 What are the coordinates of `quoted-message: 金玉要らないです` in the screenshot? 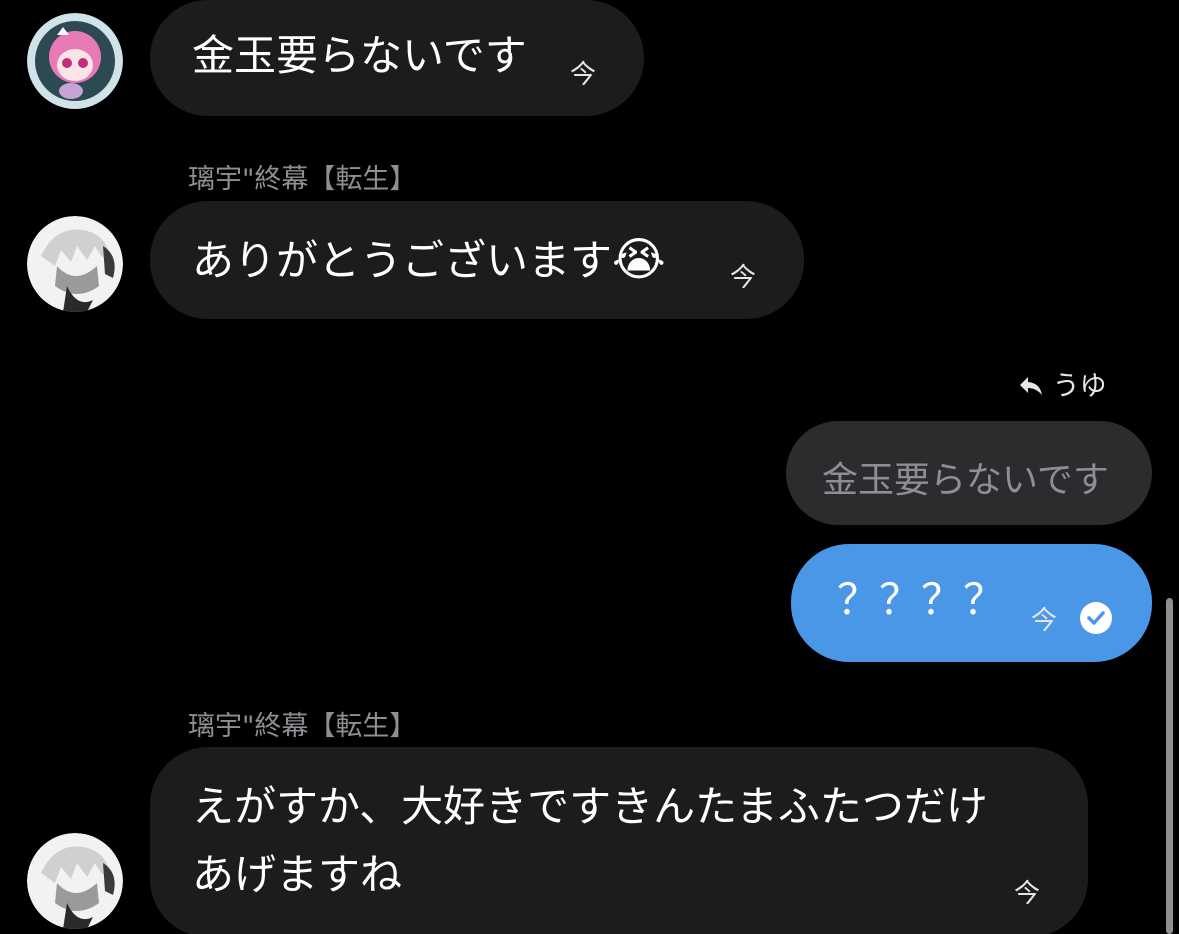 It's located at (969, 473).